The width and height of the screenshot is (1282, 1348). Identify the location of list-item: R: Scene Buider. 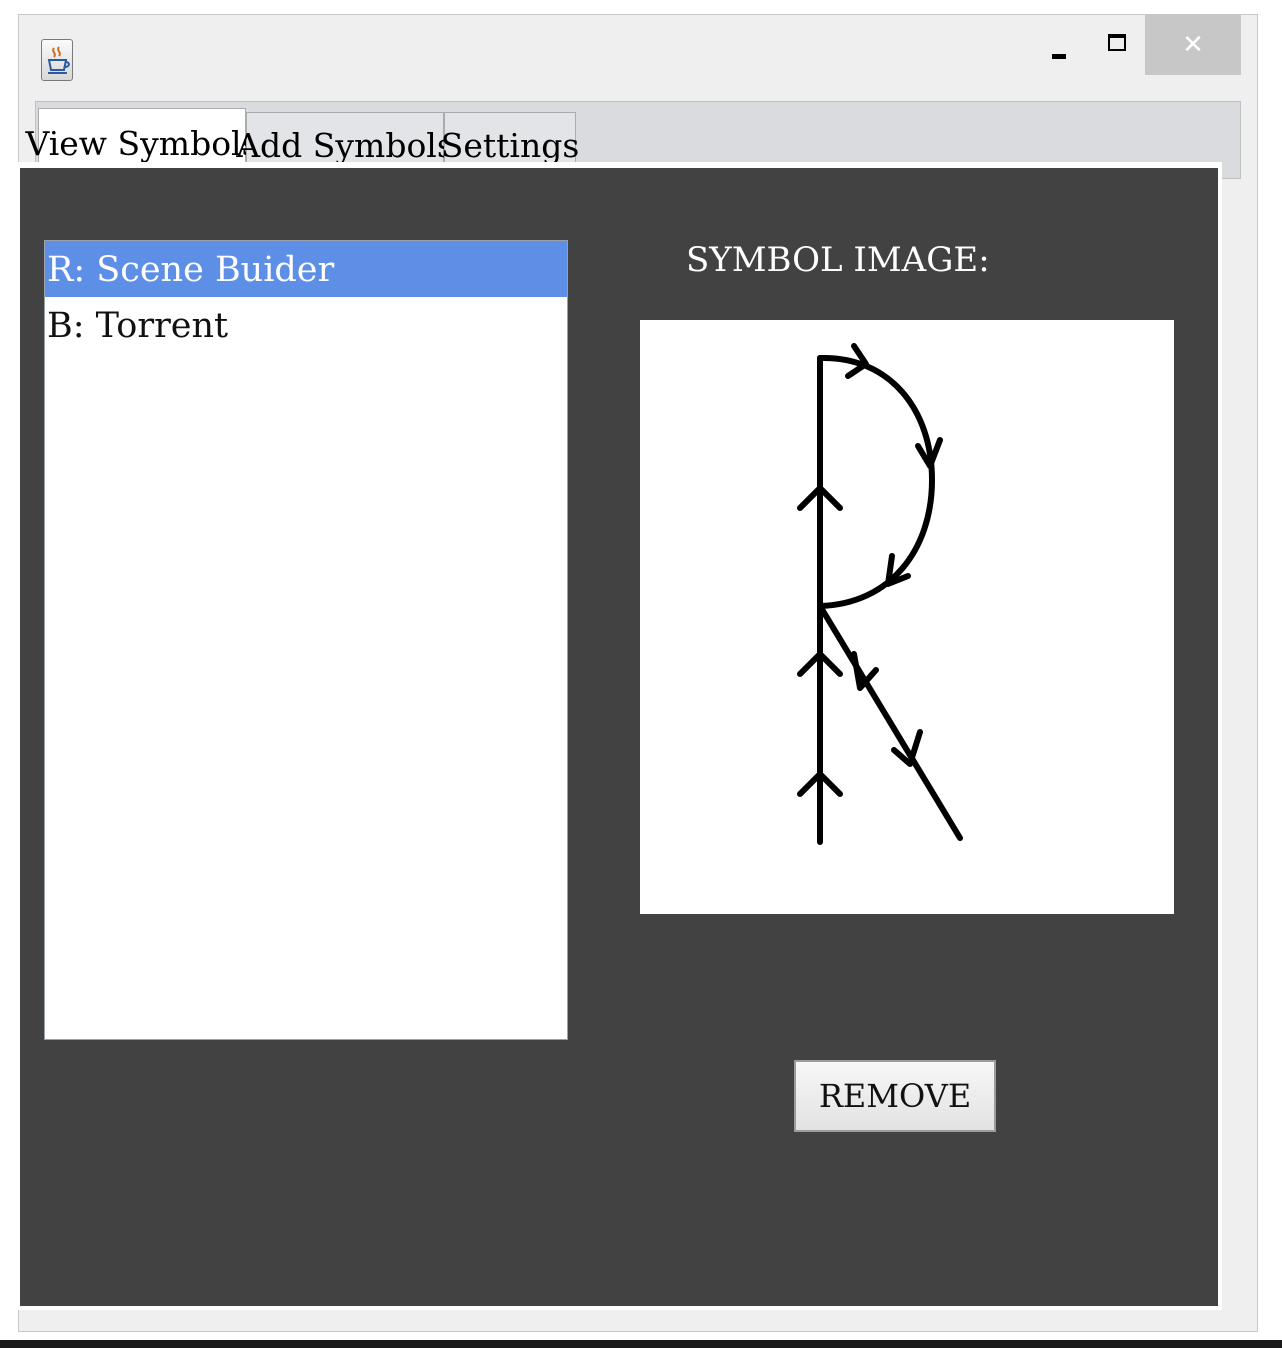
(306, 269).